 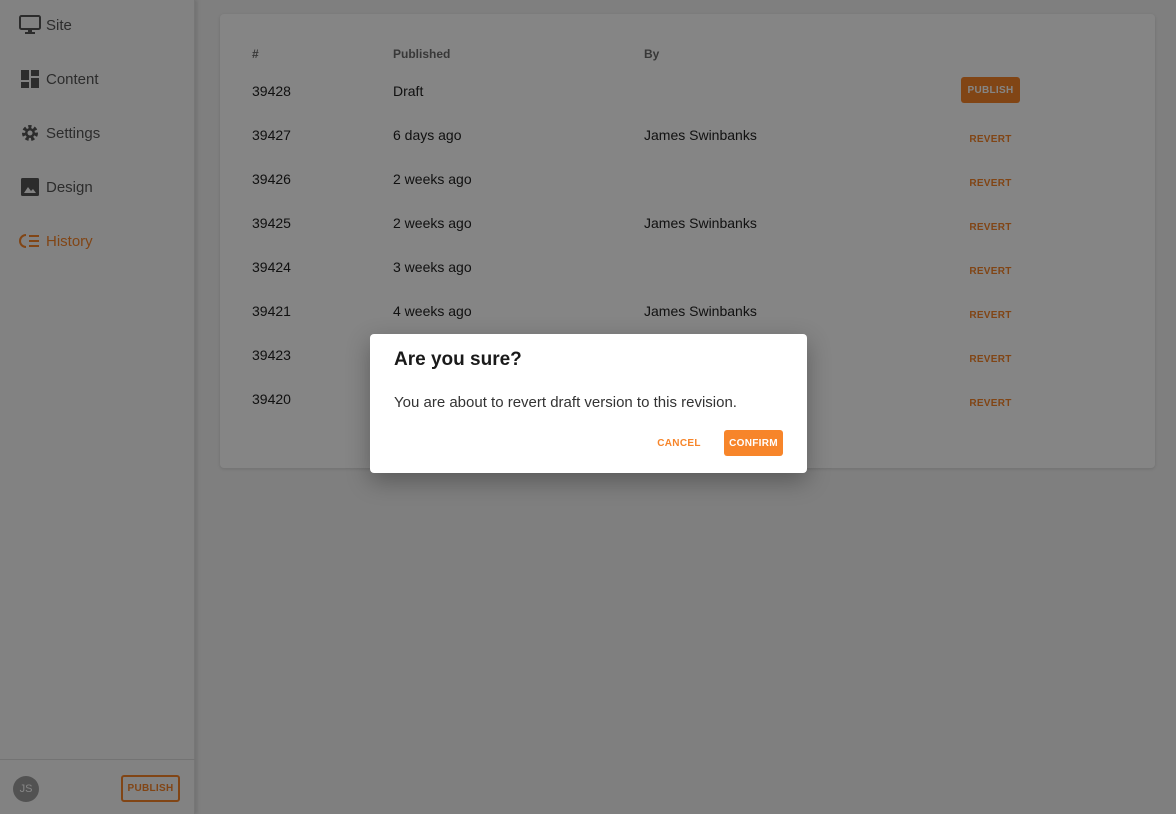 I want to click on dialog-title: Are you sure?, so click(x=458, y=359).